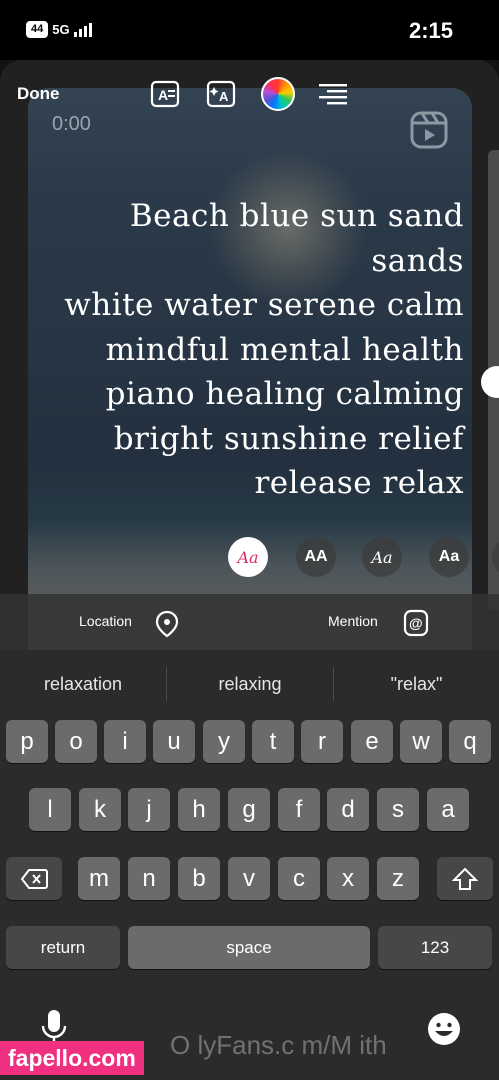  Describe the element at coordinates (125, 741) in the screenshot. I see `key-i: i` at that location.